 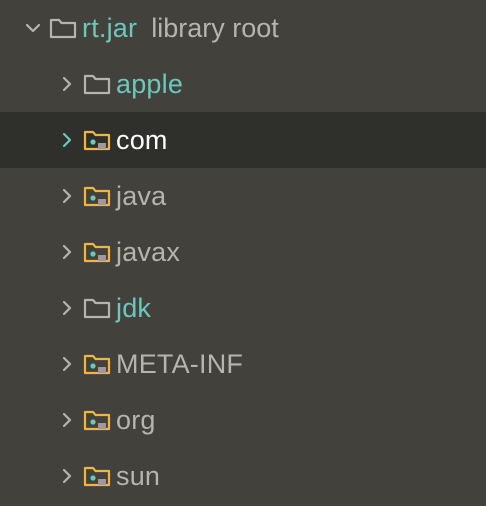 I want to click on tree-item-label: java, so click(x=141, y=195).